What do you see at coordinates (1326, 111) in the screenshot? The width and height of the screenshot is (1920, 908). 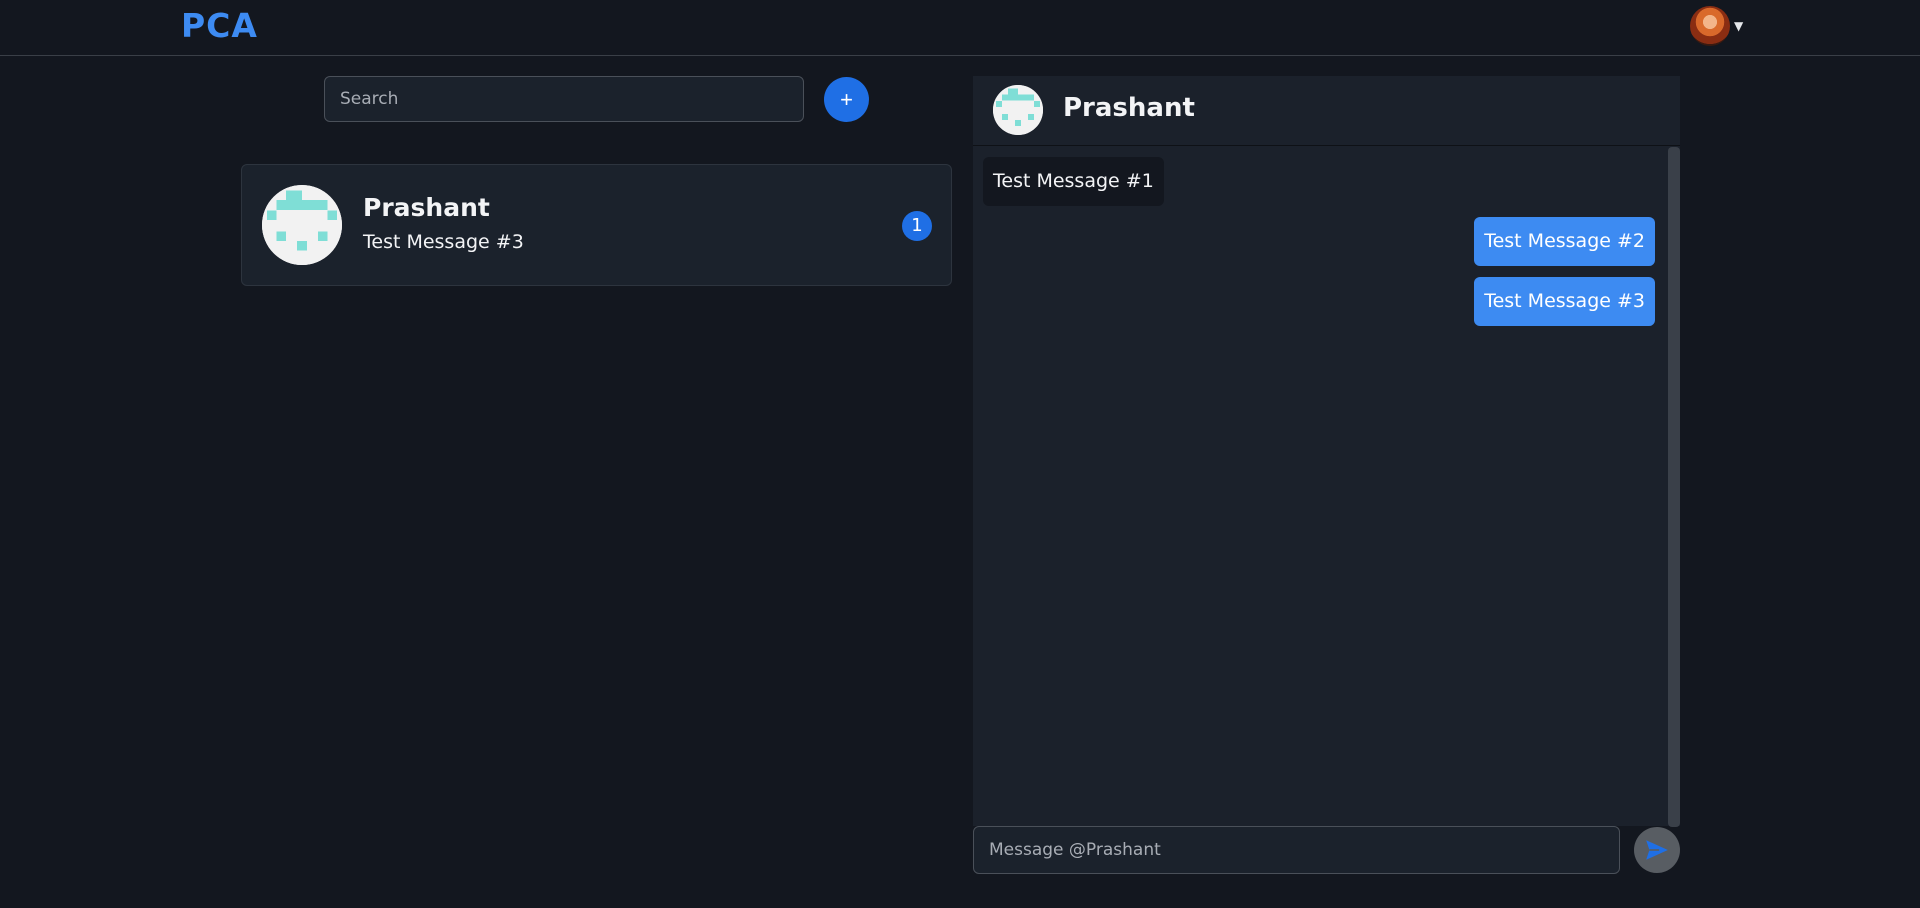 I see `chat-header: Prashant` at bounding box center [1326, 111].